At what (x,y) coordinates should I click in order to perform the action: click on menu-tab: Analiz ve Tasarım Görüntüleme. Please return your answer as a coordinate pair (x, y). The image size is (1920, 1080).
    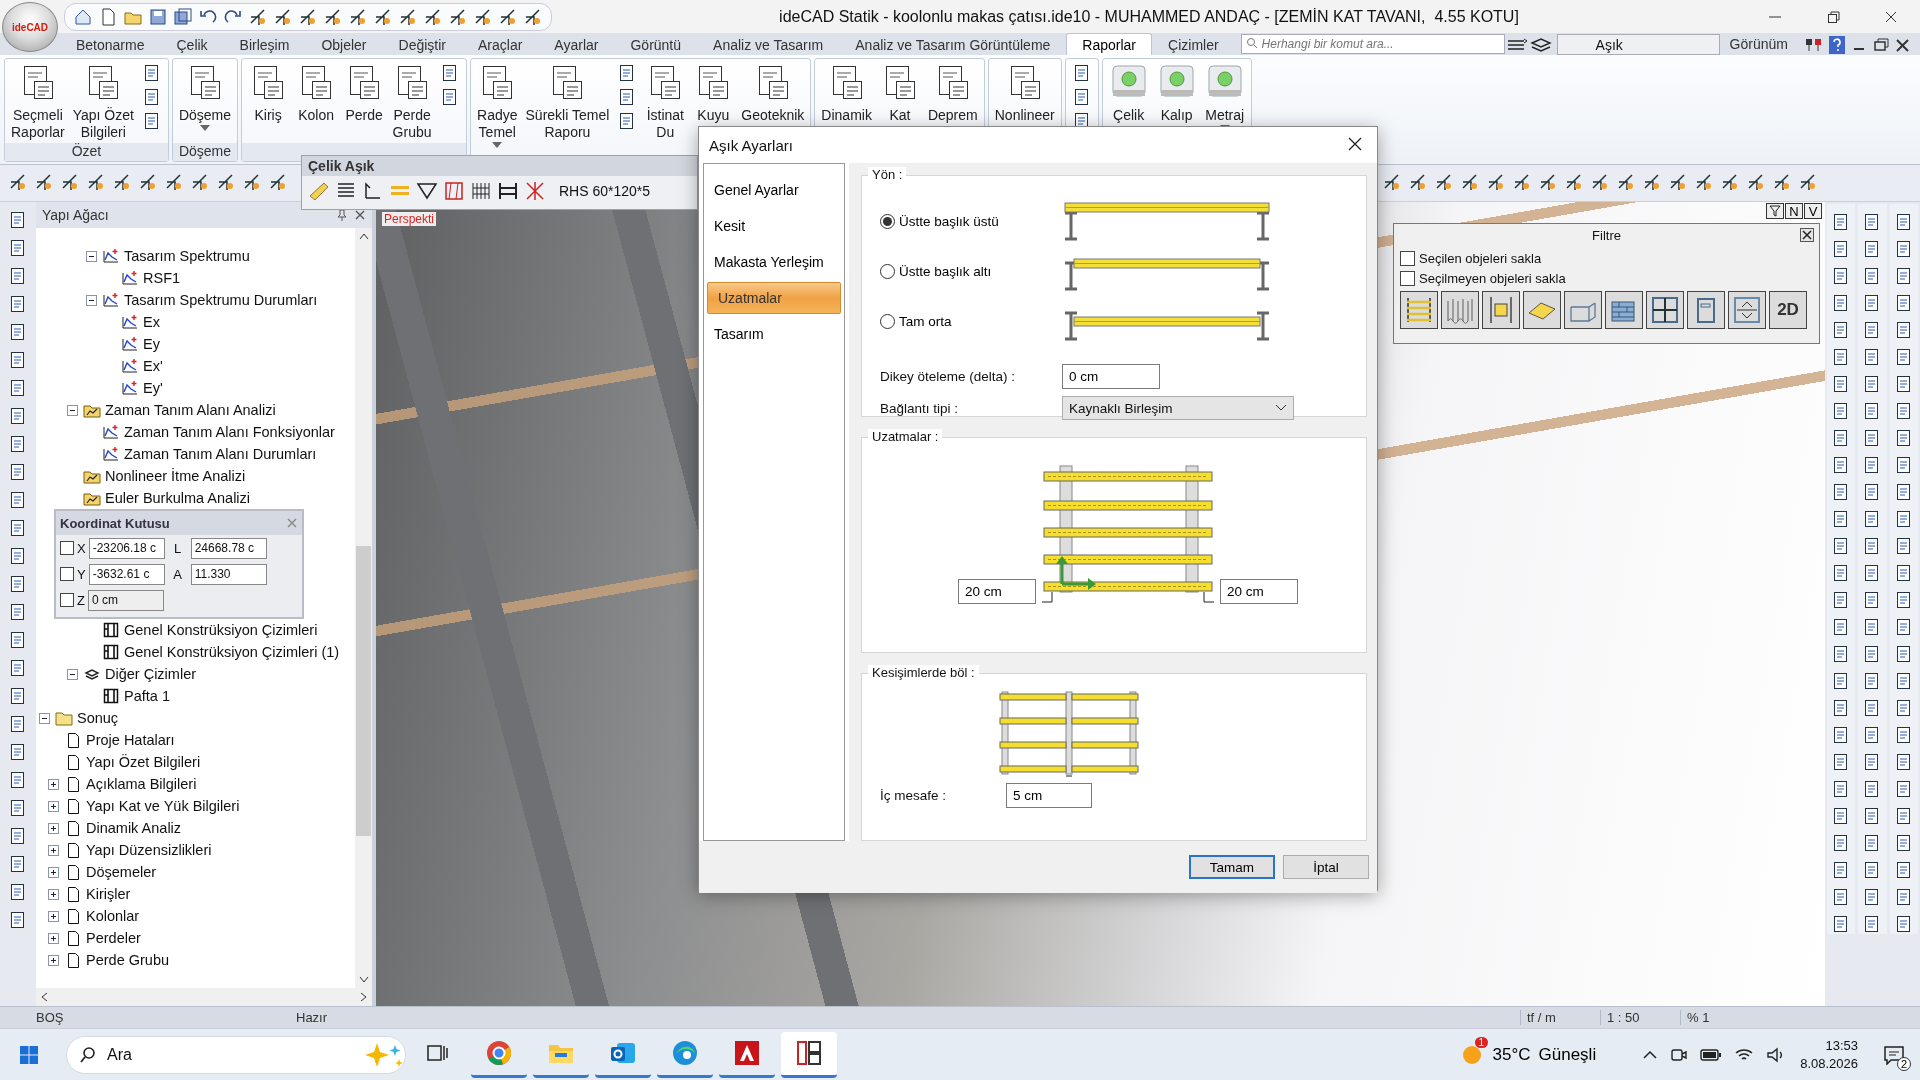
    Looking at the image, I should click on (953, 44).